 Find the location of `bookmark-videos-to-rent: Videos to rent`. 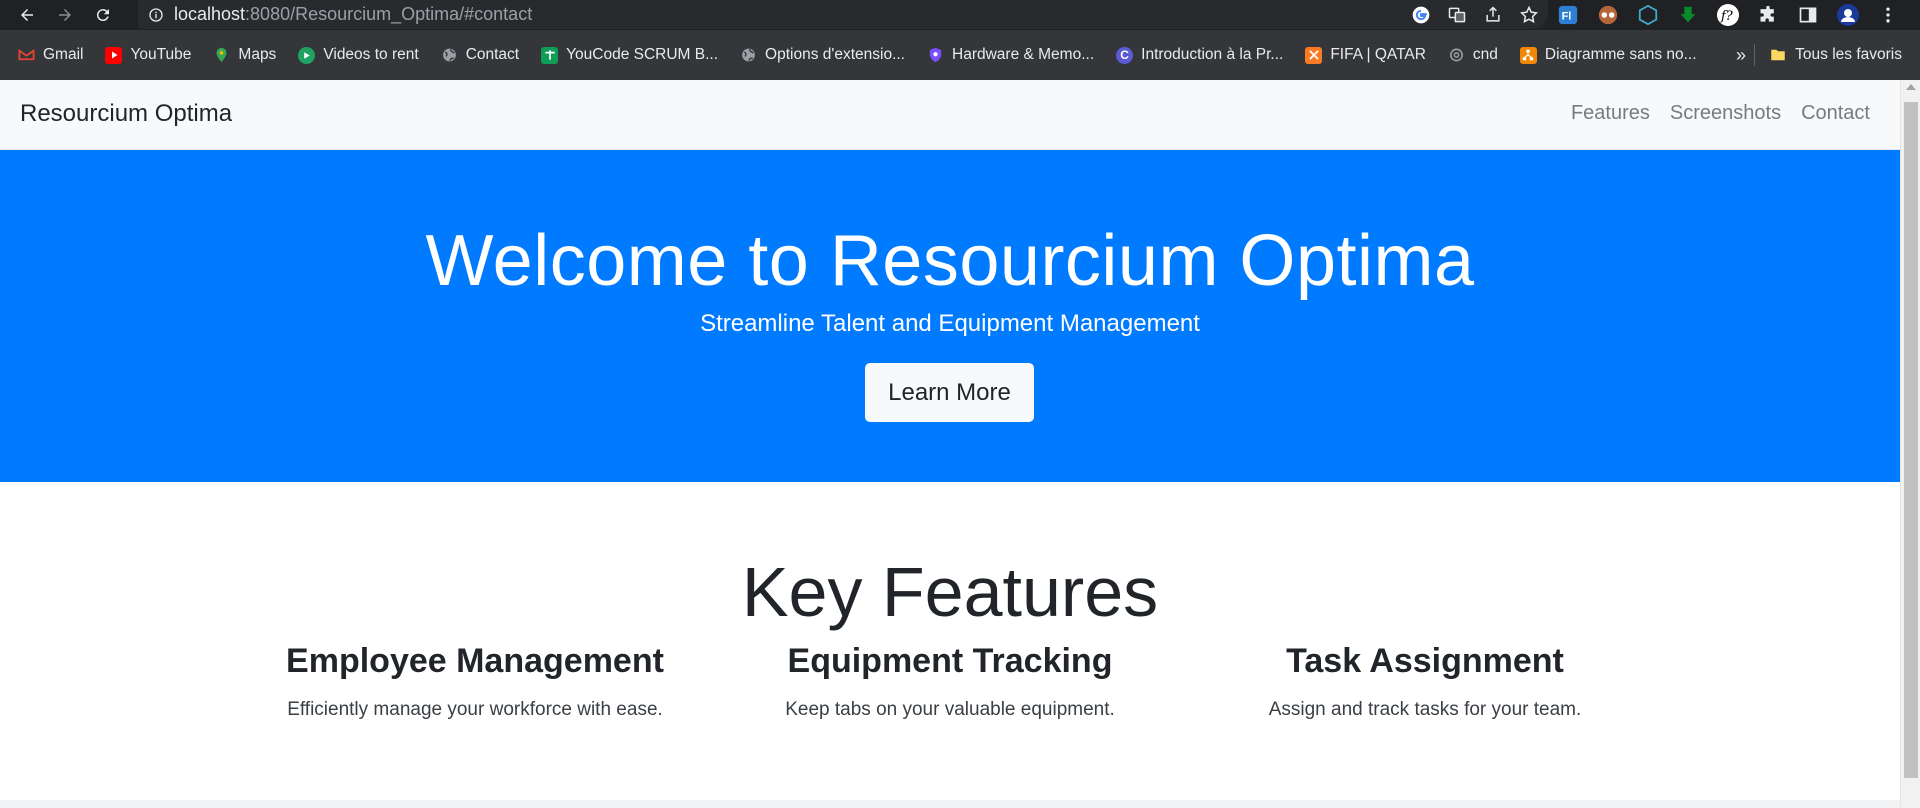

bookmark-videos-to-rent: Videos to rent is located at coordinates (358, 55).